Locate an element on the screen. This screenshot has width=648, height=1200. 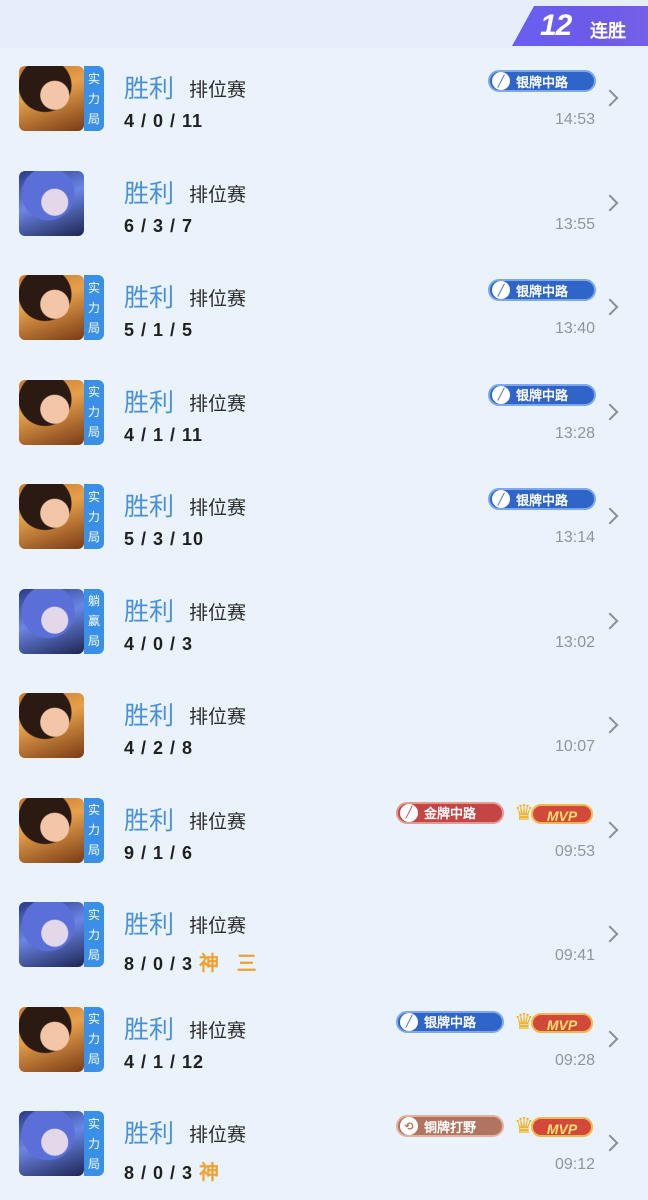
kda-block: 4 / 2 / 8 is located at coordinates (158, 748).